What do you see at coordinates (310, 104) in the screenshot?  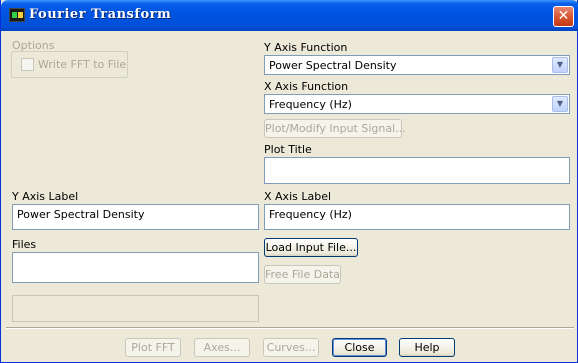 I see `x-axis-function-value: Frequency (Hz)` at bounding box center [310, 104].